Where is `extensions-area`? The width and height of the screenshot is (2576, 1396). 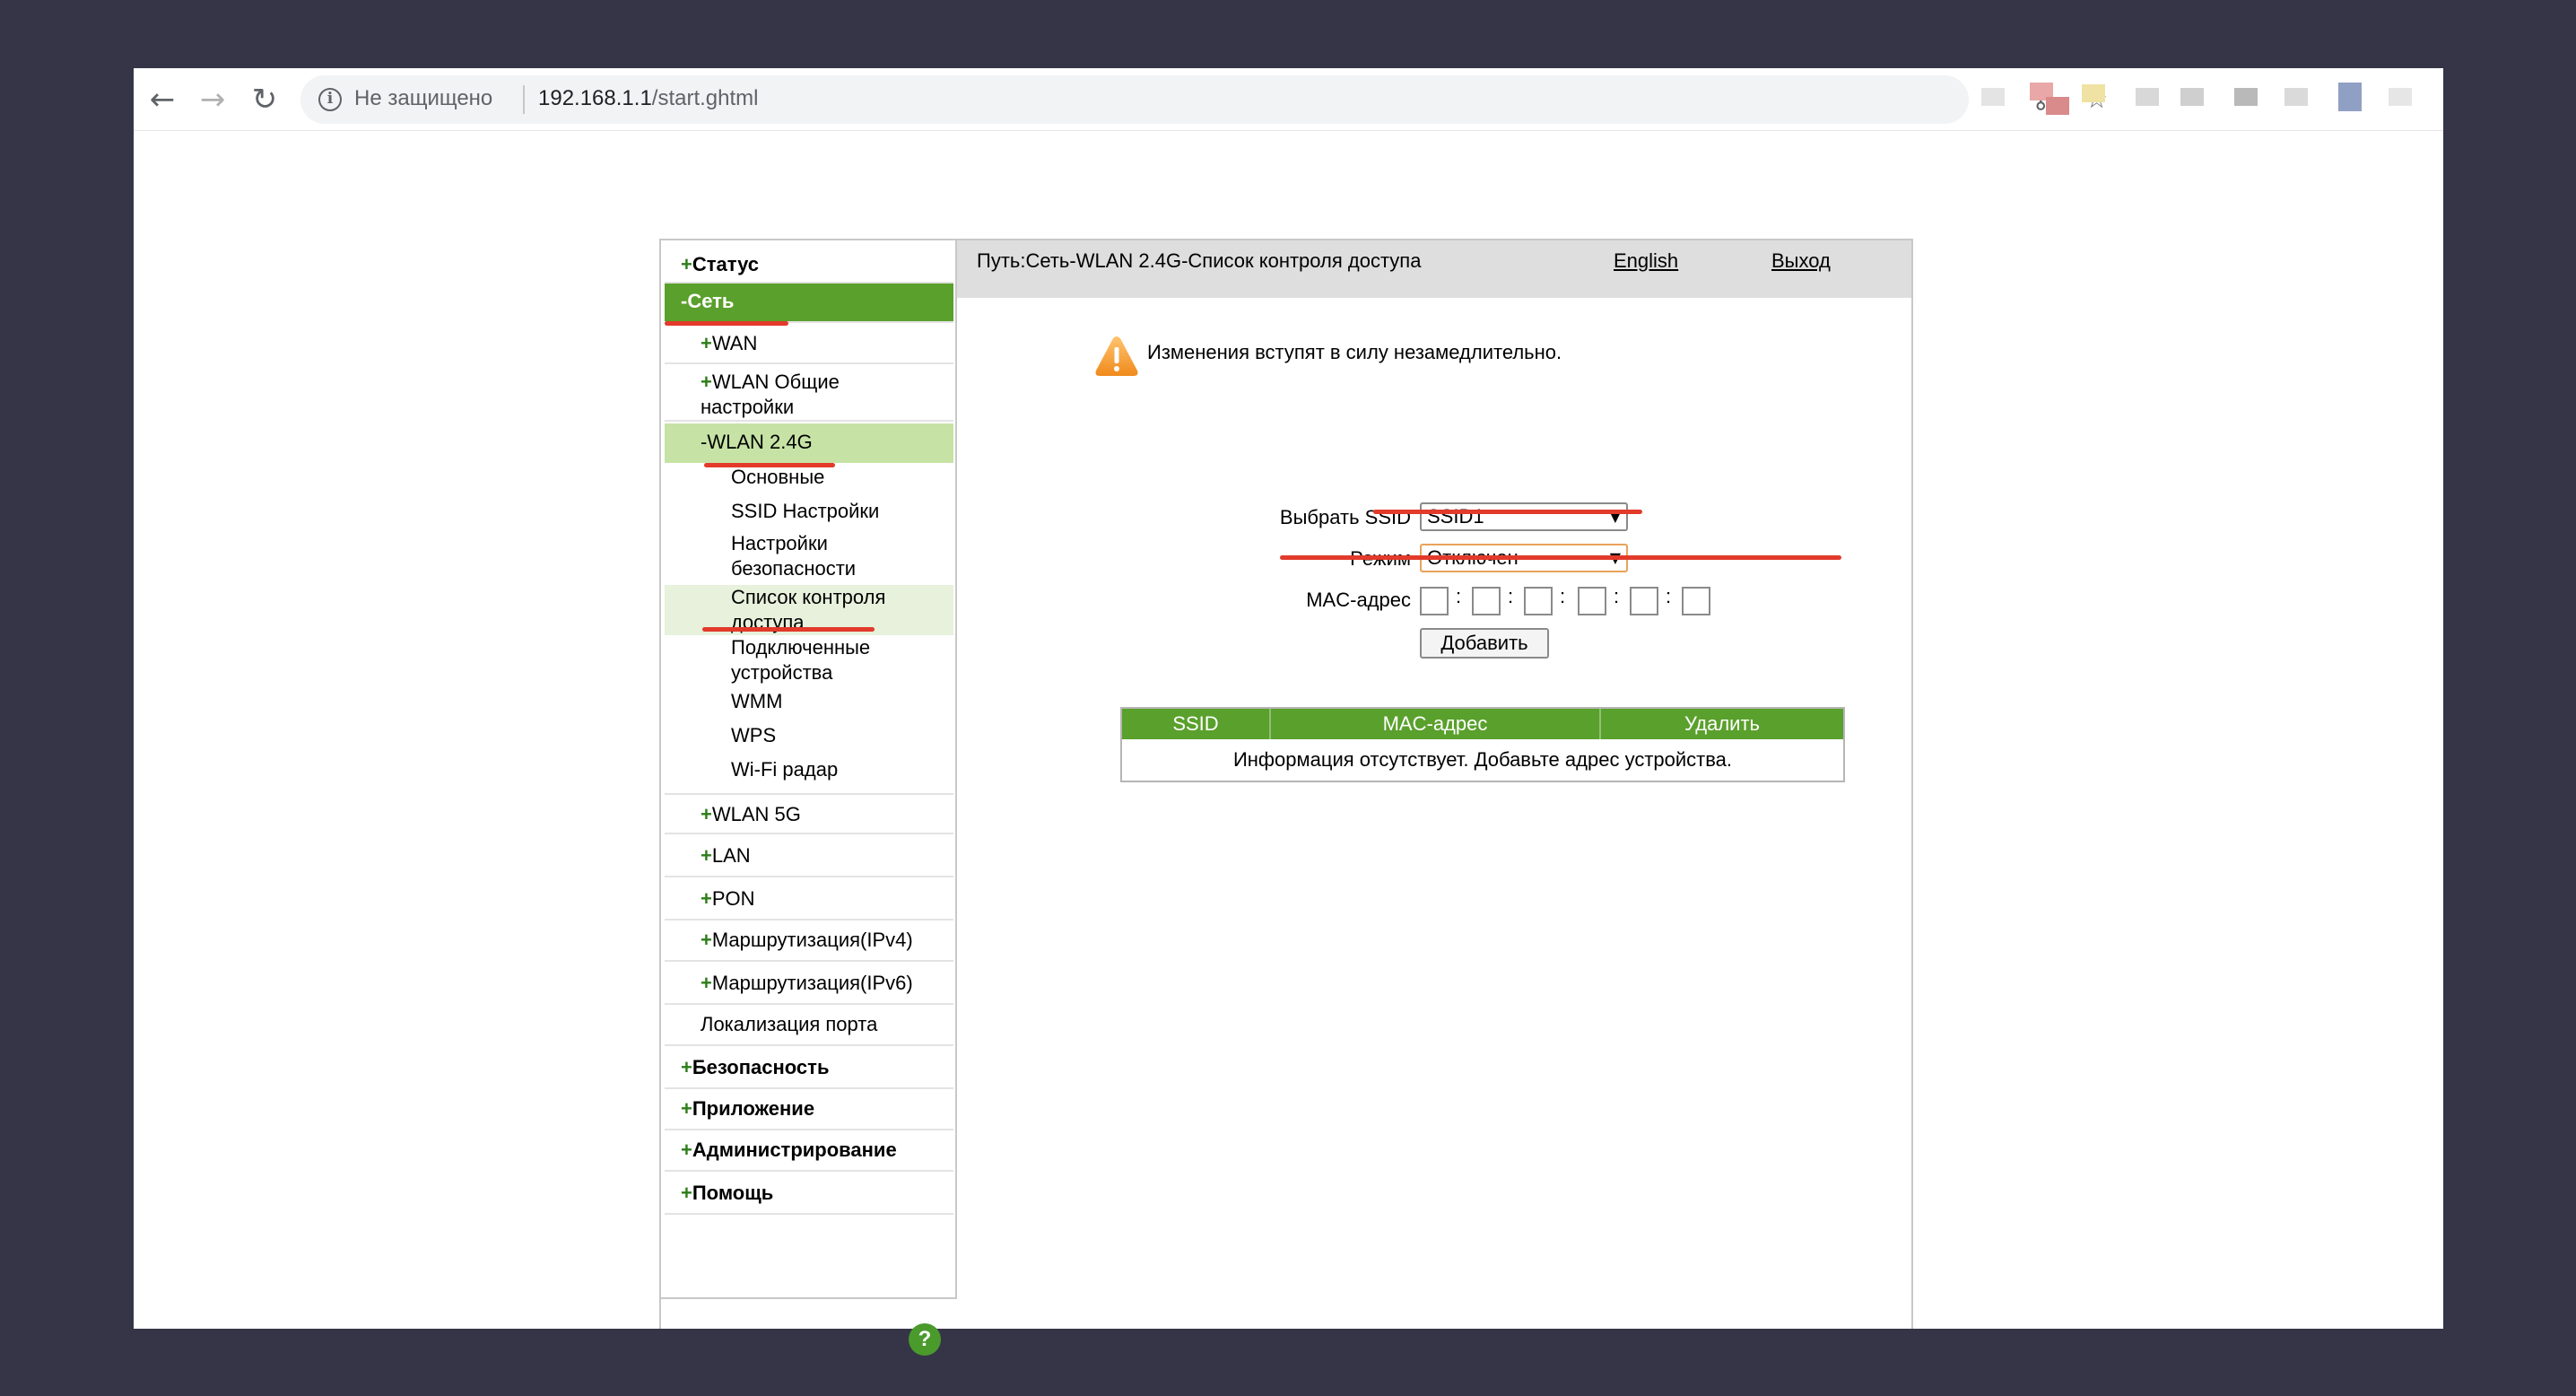
extensions-area is located at coordinates (2205, 99).